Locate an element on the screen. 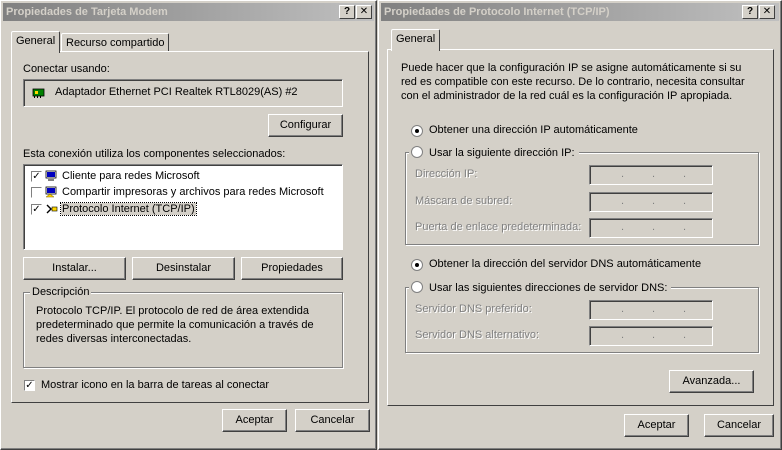 Image resolution: width=782 pixels, height=450 pixels. description-legend: Descripción is located at coordinates (61, 292).